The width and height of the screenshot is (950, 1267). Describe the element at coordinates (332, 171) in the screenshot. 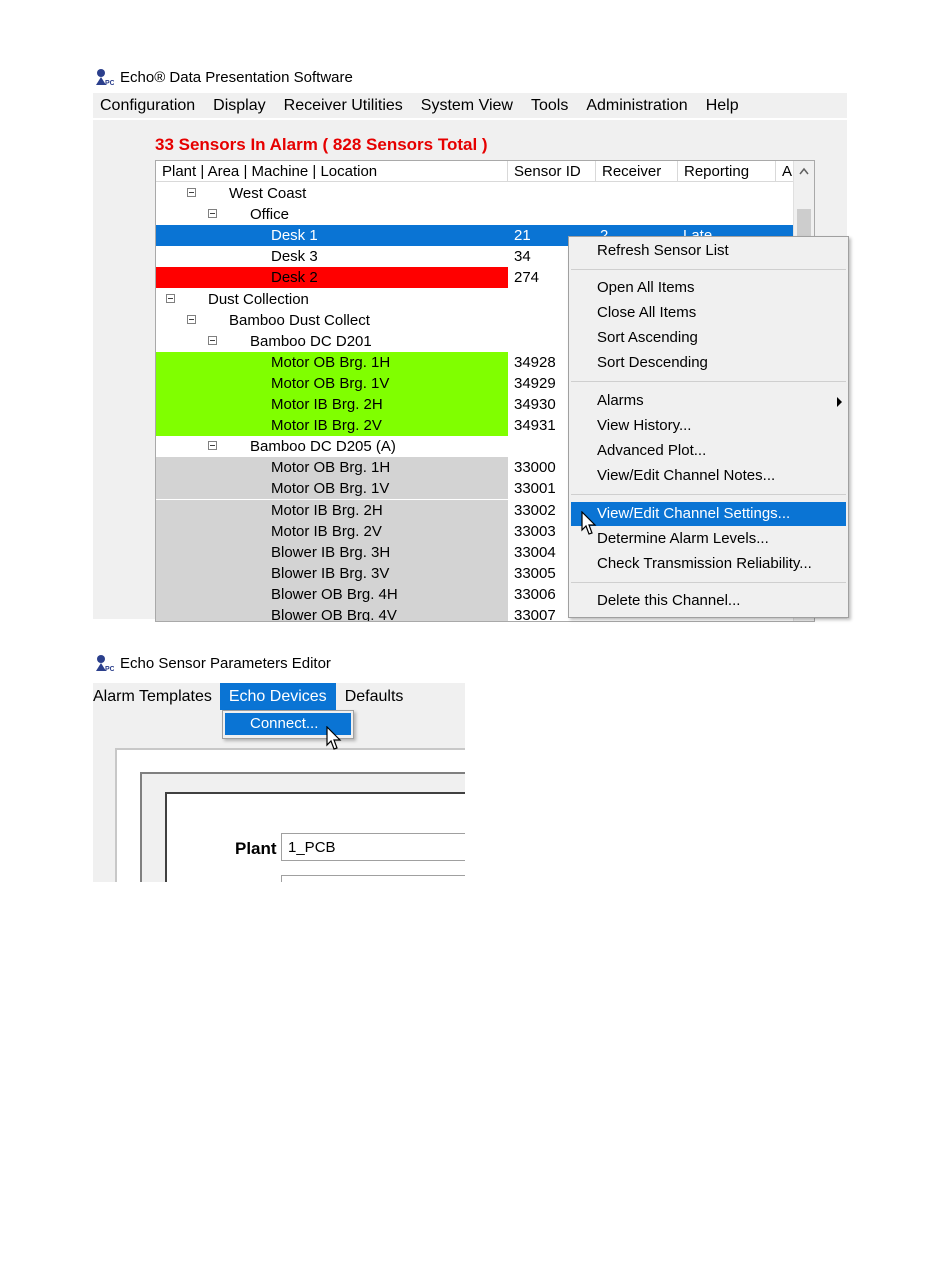

I see `column-header-location: Plant | Area | Machine | Location` at that location.